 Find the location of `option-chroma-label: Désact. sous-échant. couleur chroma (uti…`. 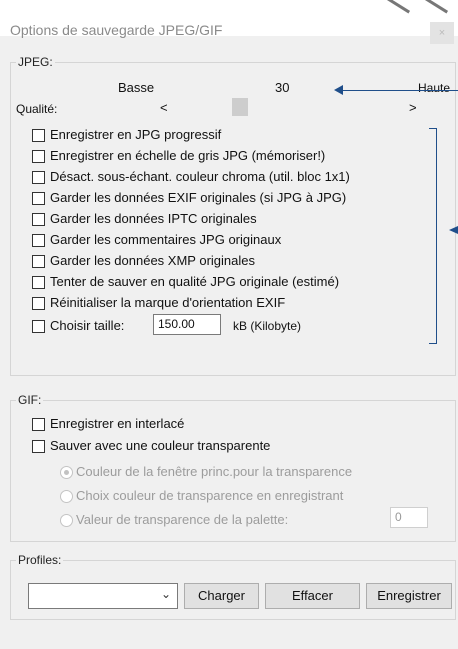

option-chroma-label: Désact. sous-échant. couleur chroma (uti… is located at coordinates (200, 176).